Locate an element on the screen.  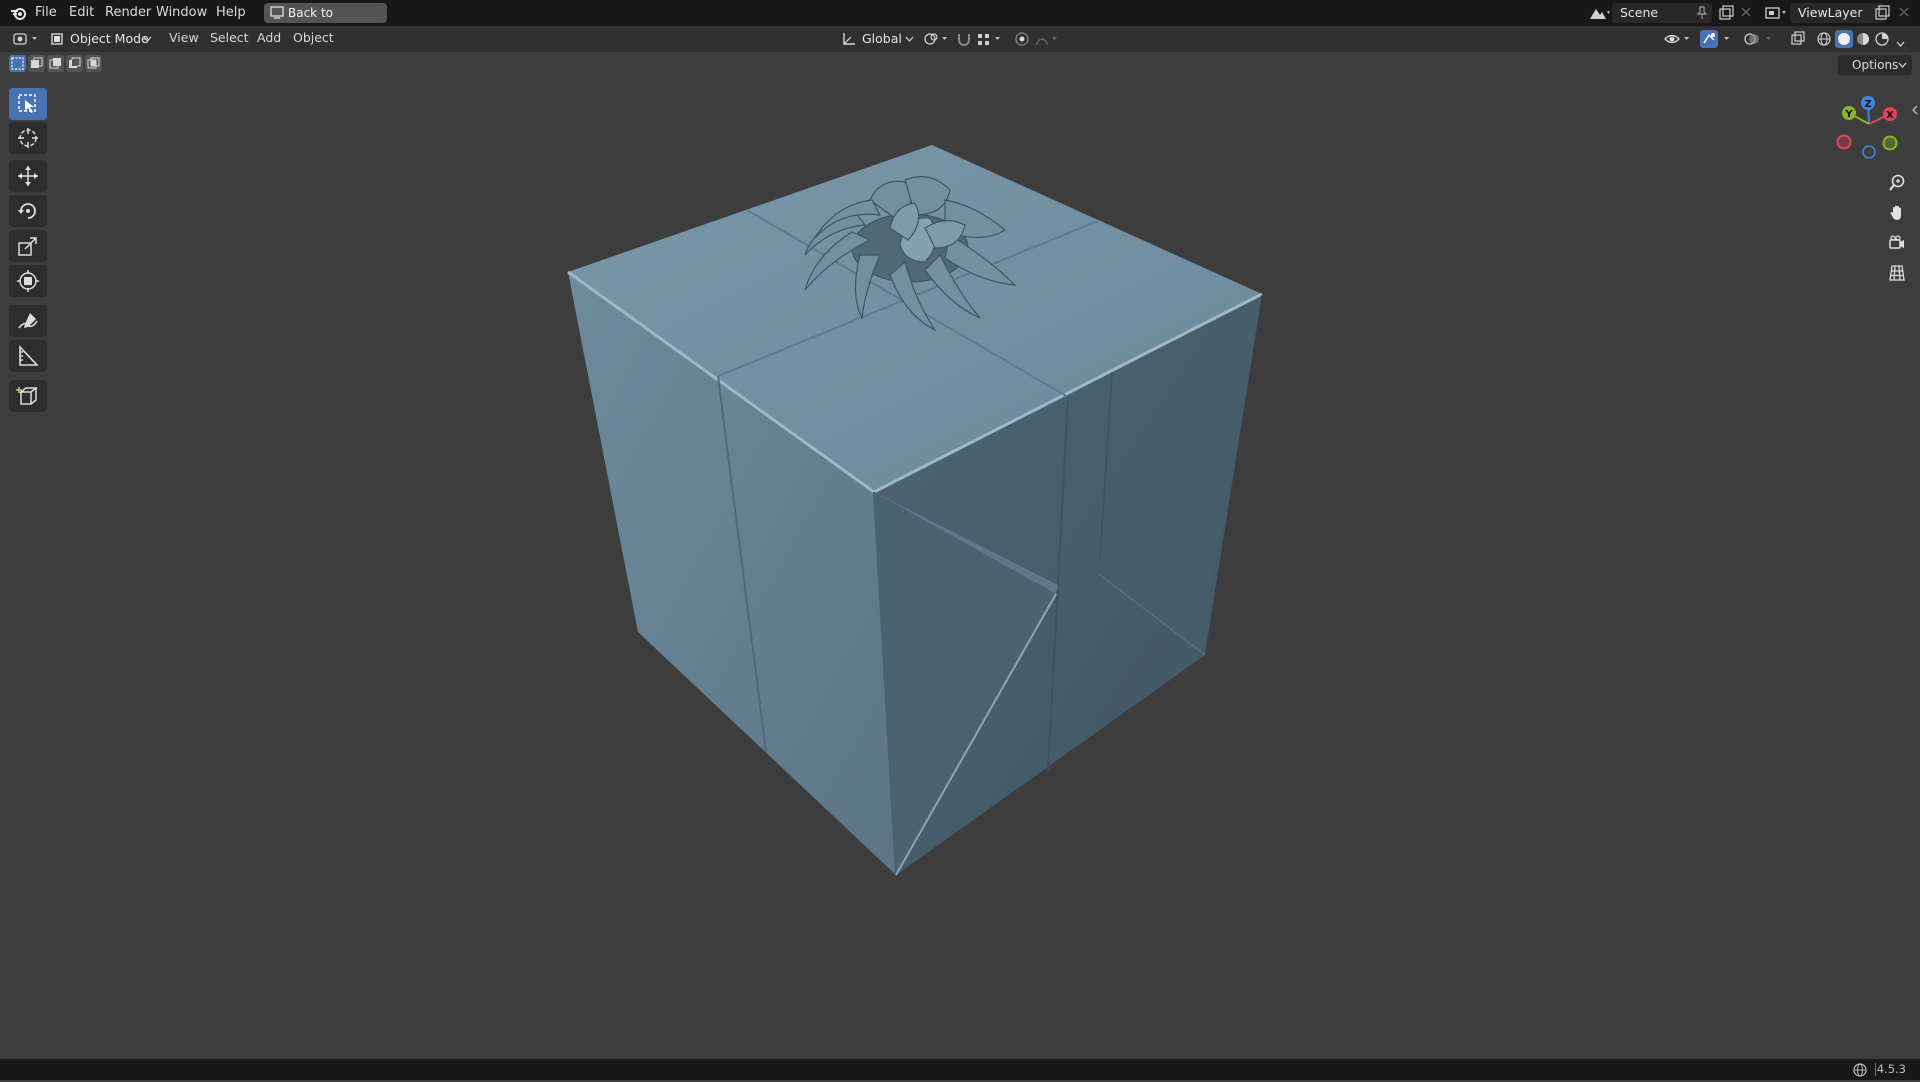
sidebar-toggle-chevron-icon is located at coordinates (1915, 111).